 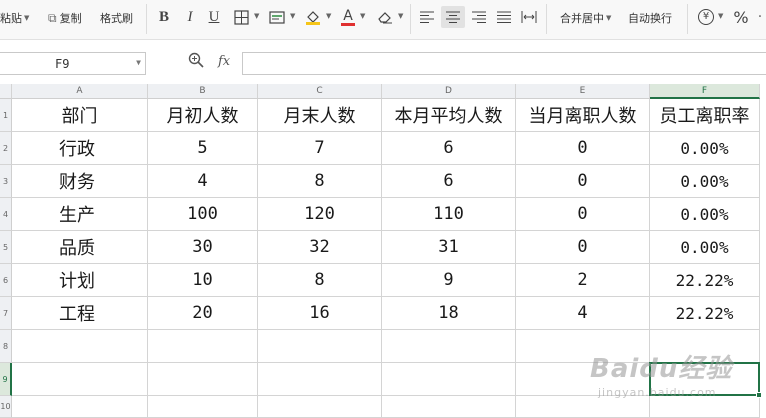 What do you see at coordinates (583, 181) in the screenshot?
I see `table-cell-e3: 0` at bounding box center [583, 181].